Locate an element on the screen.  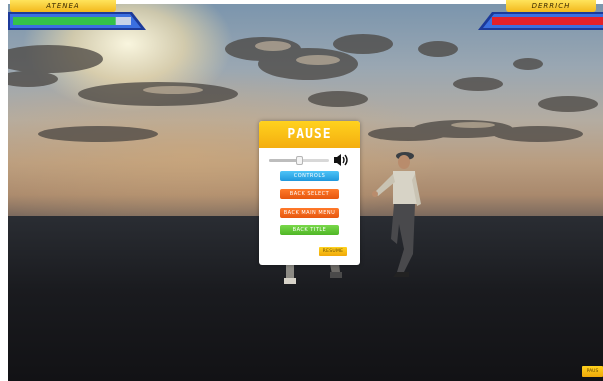
controls-button: CONTROLS is located at coordinates (309, 176).